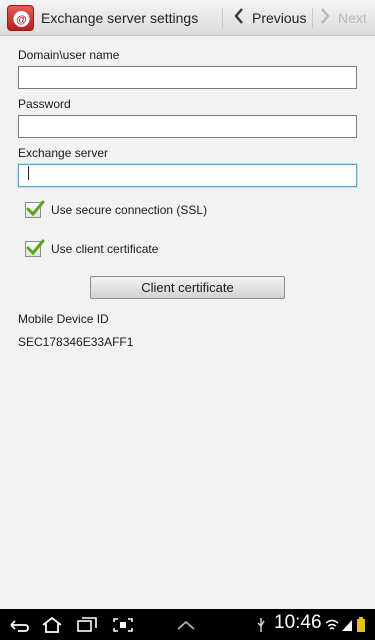 This screenshot has width=375, height=640. What do you see at coordinates (325, 18) in the screenshot?
I see `chevron-right-icon` at bounding box center [325, 18].